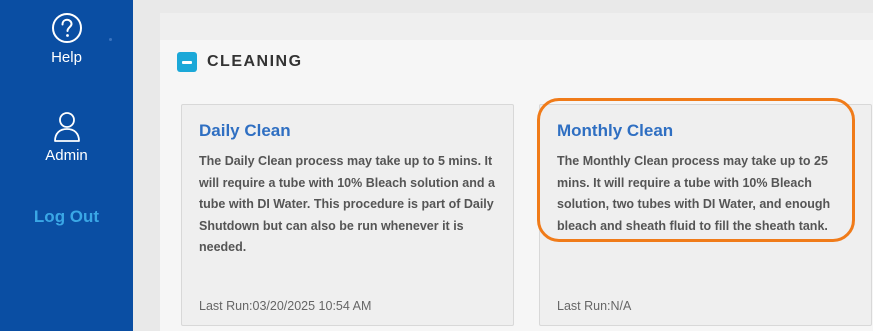 The image size is (873, 331). What do you see at coordinates (245, 130) in the screenshot?
I see `card-title: Daily Clean` at bounding box center [245, 130].